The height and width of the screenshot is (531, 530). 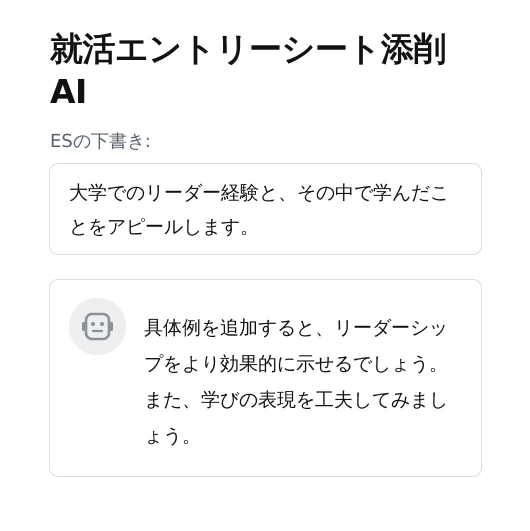 I want to click on app-title: 就活エントリーシート添削AI, so click(x=248, y=70).